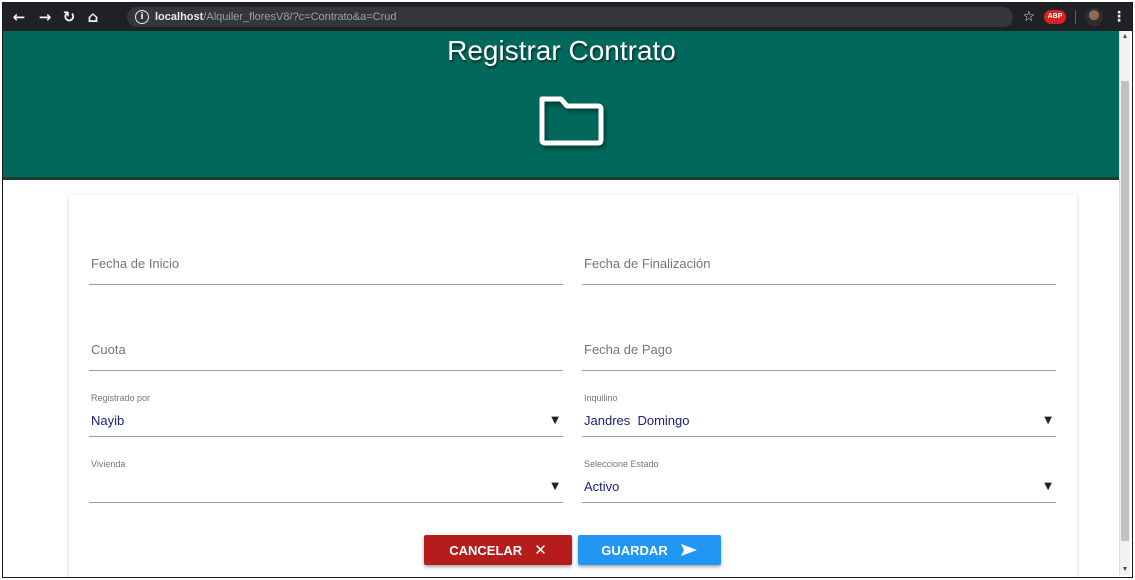  I want to click on toolbar-divider, so click(1075, 17).